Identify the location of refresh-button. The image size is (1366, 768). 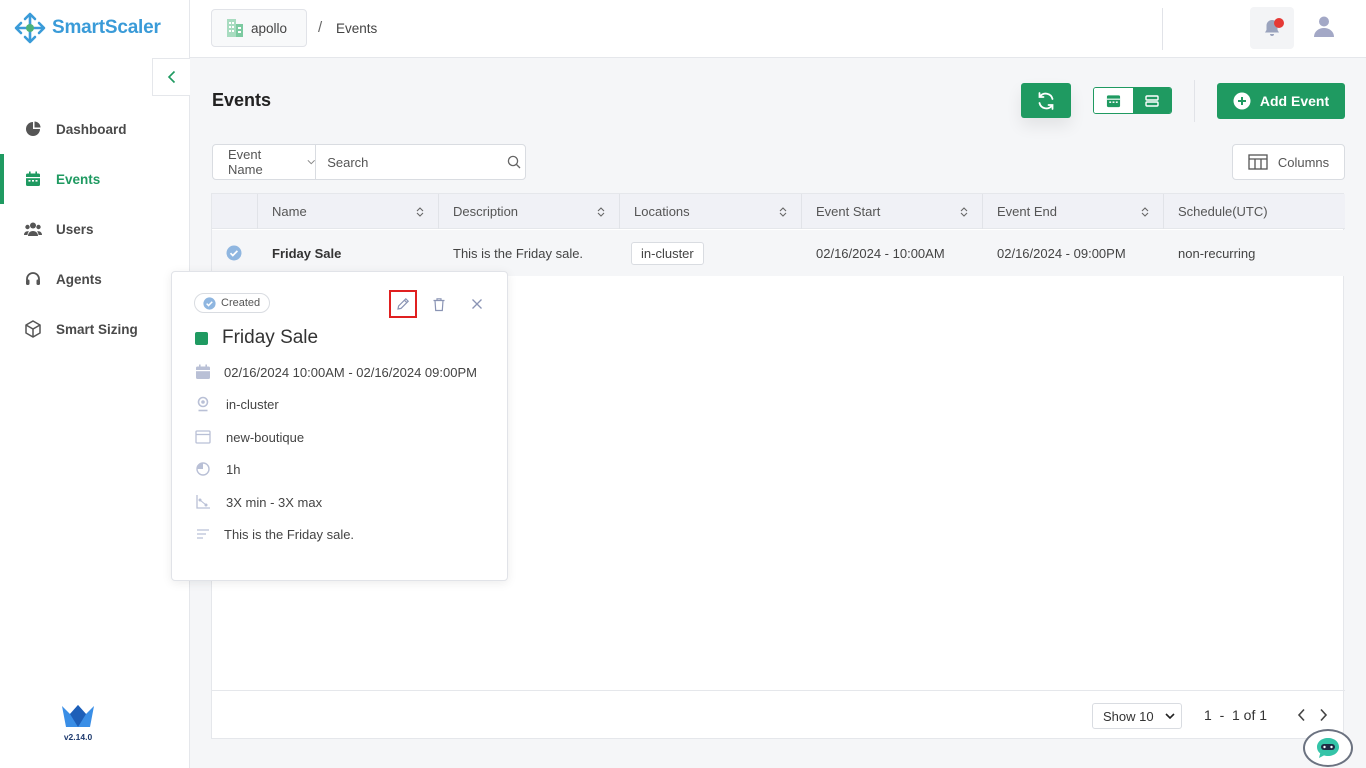
(1046, 100).